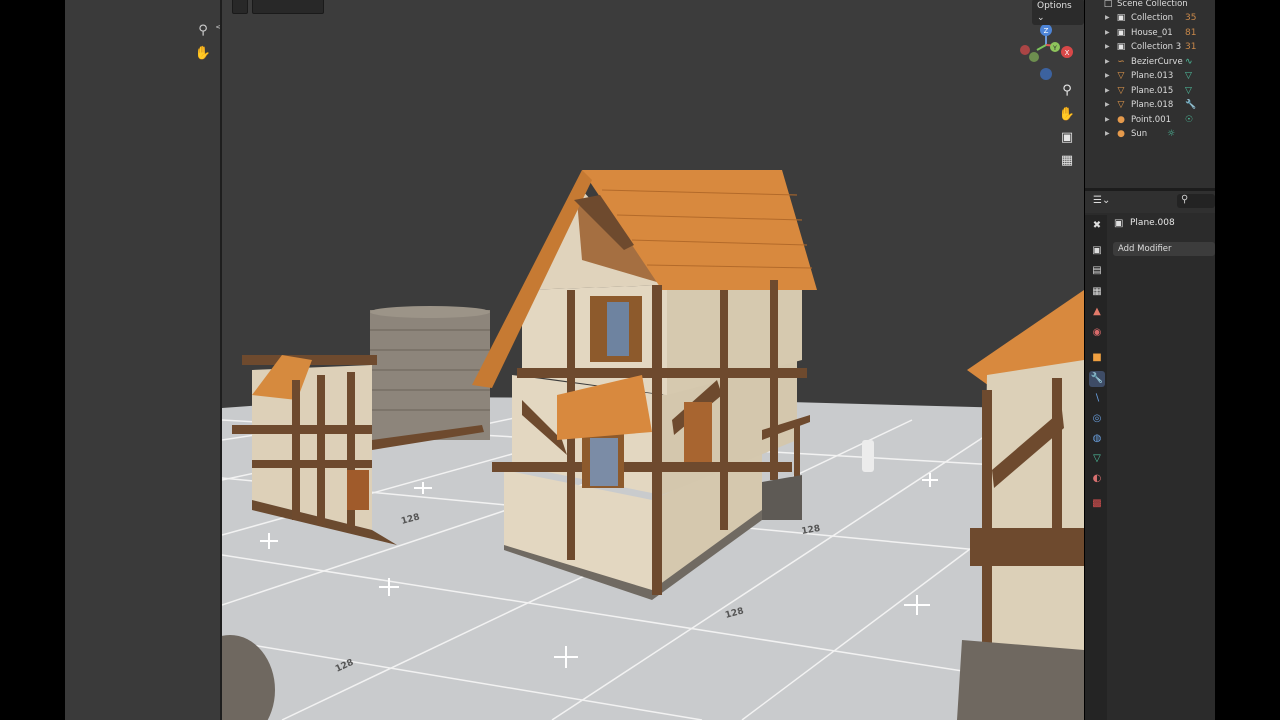 This screenshot has width=1280, height=720. I want to click on outliner-row: ▶ ∽ BezierCurve ∿, so click(1150, 62).